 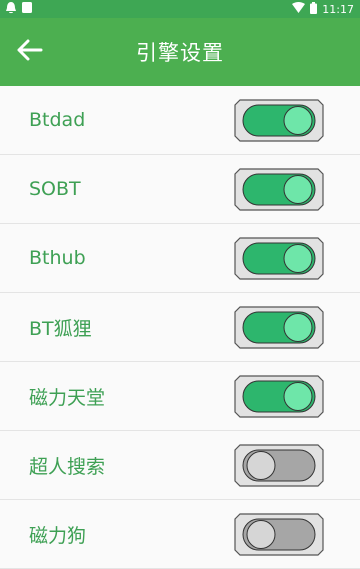 What do you see at coordinates (55, 189) in the screenshot?
I see `engine-label: SOBT` at bounding box center [55, 189].